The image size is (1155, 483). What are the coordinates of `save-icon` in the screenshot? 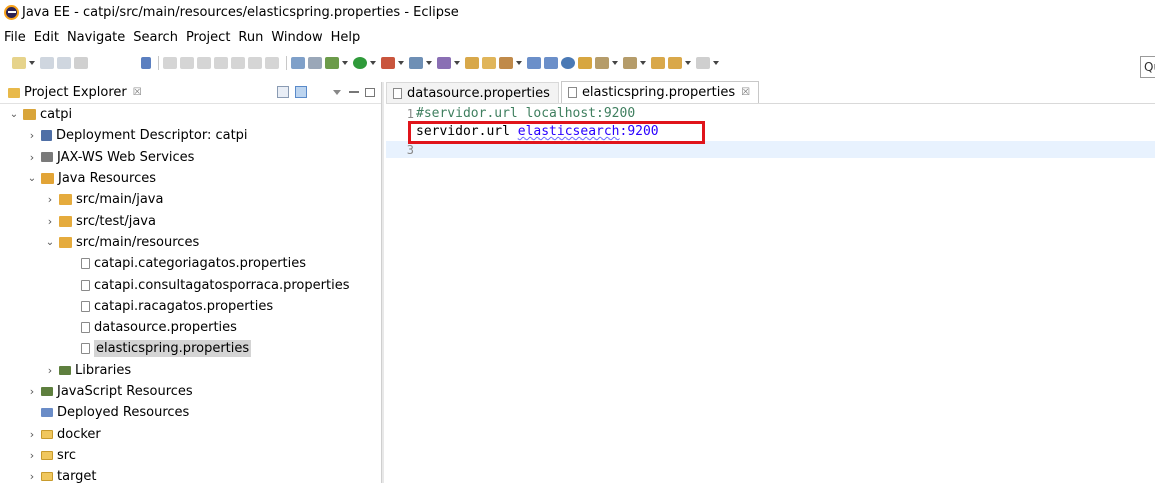 It's located at (47, 63).